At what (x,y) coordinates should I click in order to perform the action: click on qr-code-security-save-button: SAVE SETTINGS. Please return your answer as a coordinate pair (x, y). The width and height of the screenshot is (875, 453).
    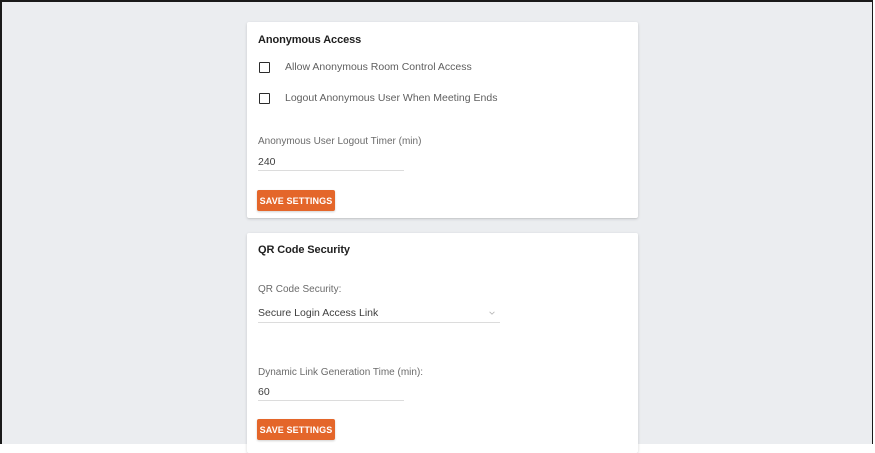
    Looking at the image, I should click on (296, 429).